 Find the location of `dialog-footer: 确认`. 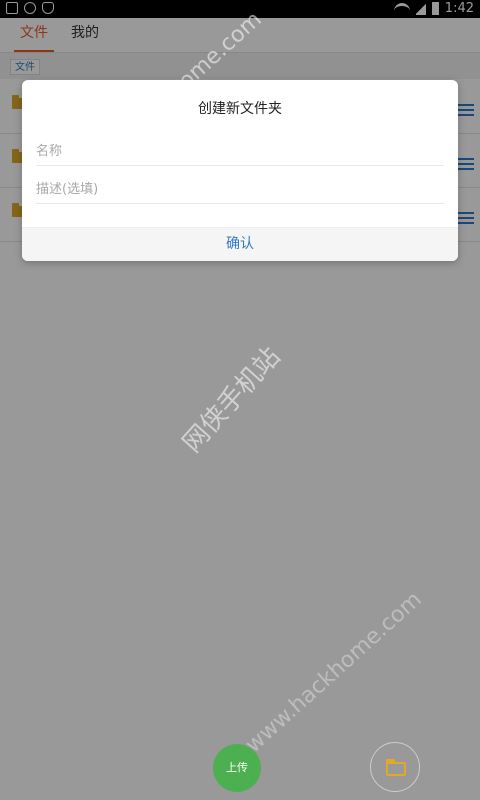

dialog-footer: 确认 is located at coordinates (240, 244).